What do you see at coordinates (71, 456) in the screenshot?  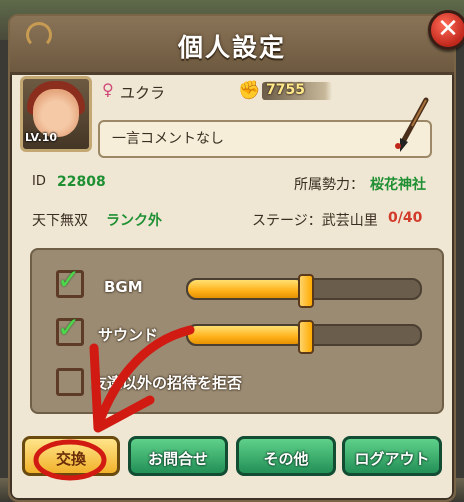 I see `tab-exchange: 交換` at bounding box center [71, 456].